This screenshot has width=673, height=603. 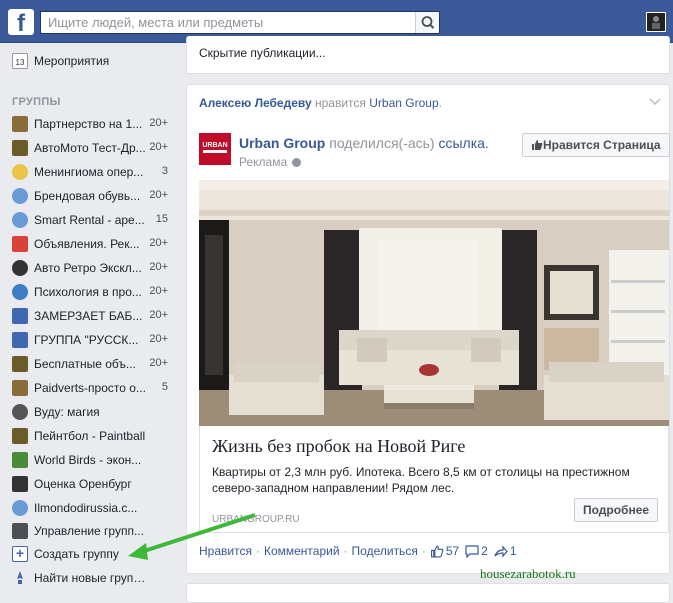 I want to click on annotation-arrow, so click(x=192, y=536).